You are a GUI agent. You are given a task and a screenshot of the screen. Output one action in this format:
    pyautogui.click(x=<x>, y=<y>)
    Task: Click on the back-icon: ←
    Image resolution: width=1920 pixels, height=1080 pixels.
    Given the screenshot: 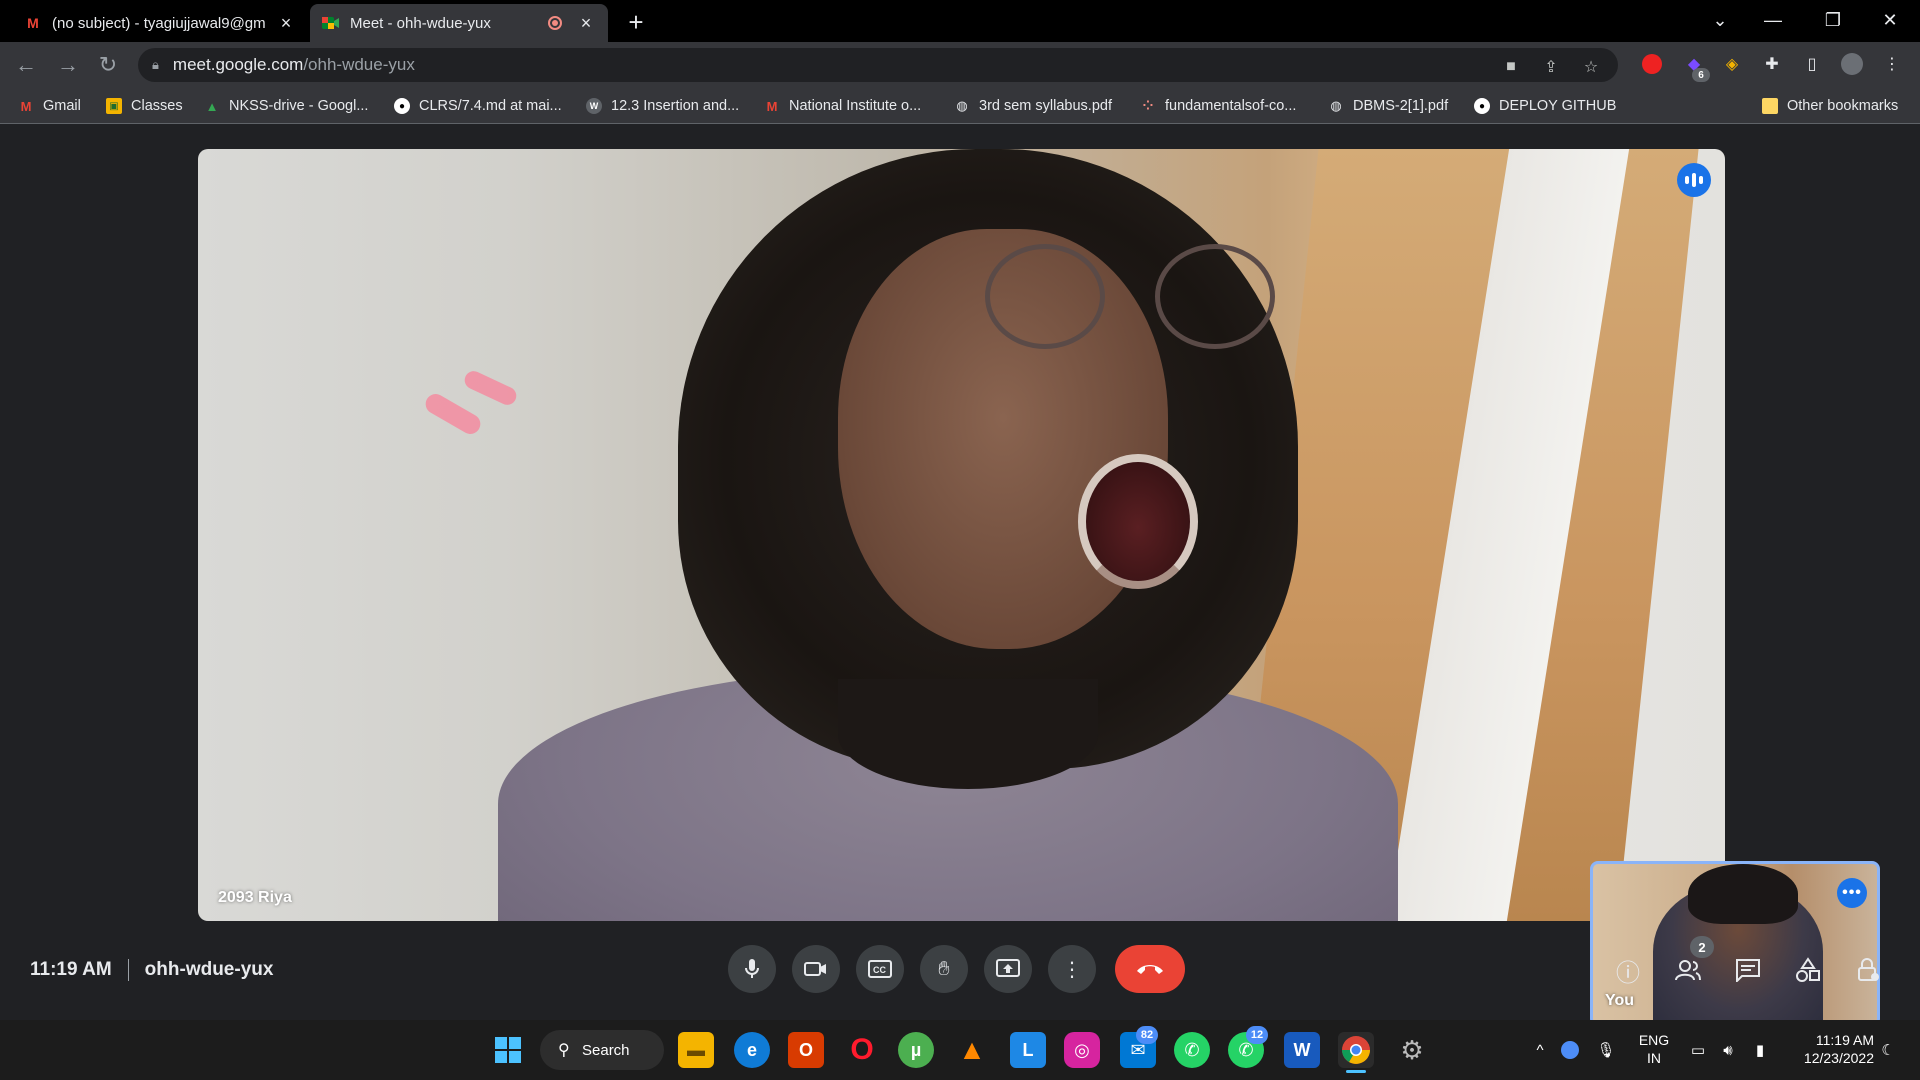 What is the action you would take?
    pyautogui.click(x=26, y=65)
    